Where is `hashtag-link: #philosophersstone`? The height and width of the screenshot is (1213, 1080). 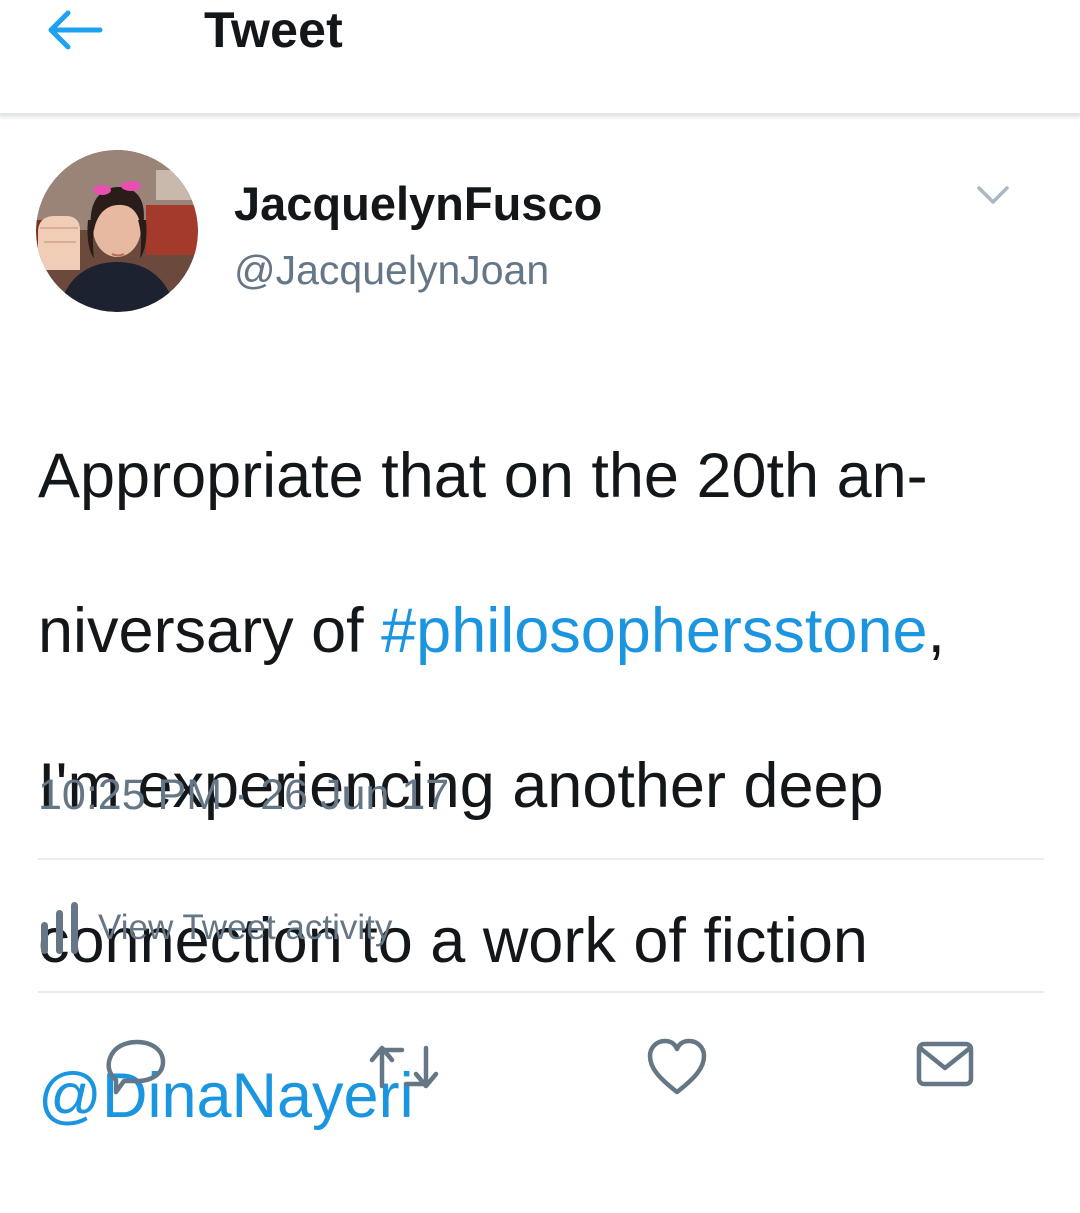
hashtag-link: #philosophersstone is located at coordinates (654, 631).